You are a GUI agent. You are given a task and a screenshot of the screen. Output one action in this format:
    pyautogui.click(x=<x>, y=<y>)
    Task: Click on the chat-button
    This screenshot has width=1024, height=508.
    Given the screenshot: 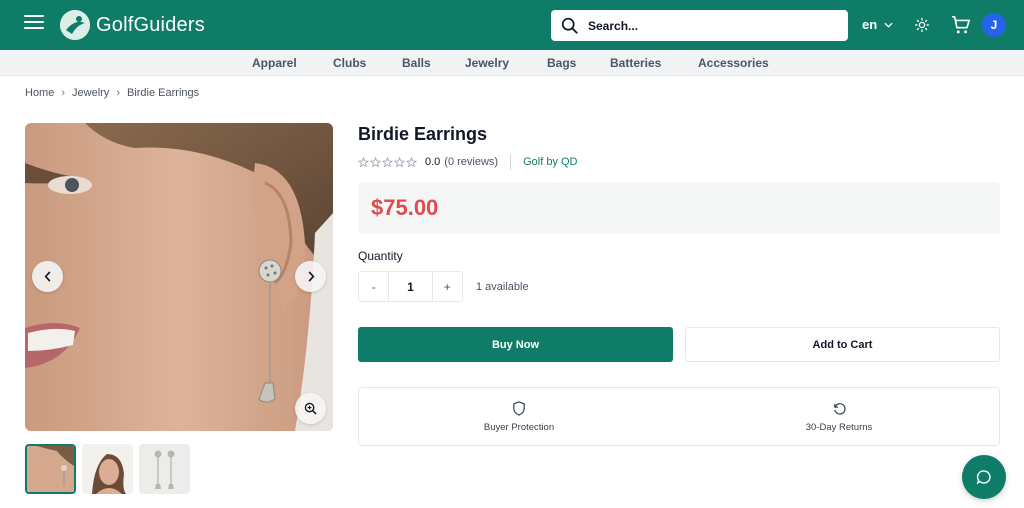 What is the action you would take?
    pyautogui.click(x=984, y=477)
    